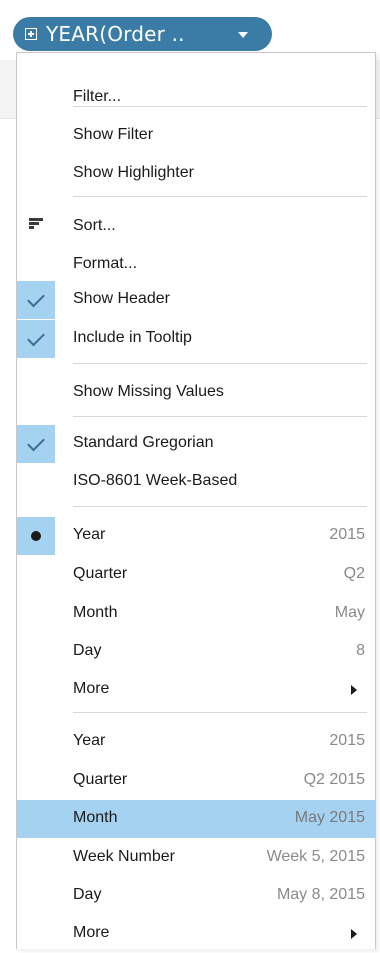 The width and height of the screenshot is (380, 953). Describe the element at coordinates (31, 34) in the screenshot. I see `plus-box-icon` at that location.